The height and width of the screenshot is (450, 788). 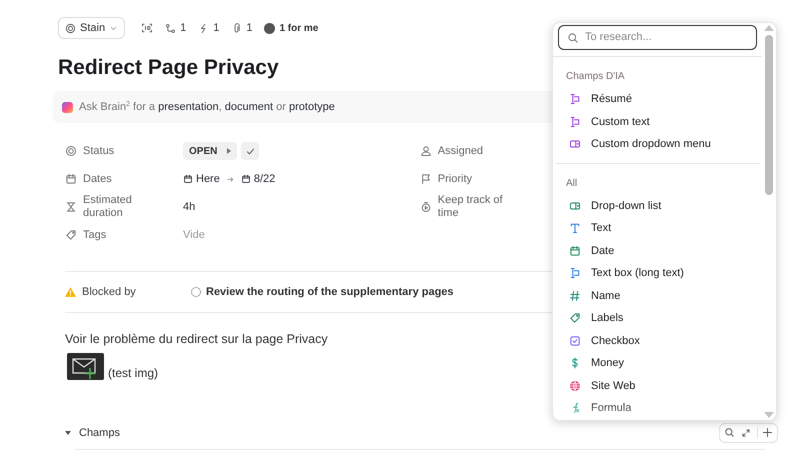 I want to click on field-type-item: Résumé, so click(x=657, y=99).